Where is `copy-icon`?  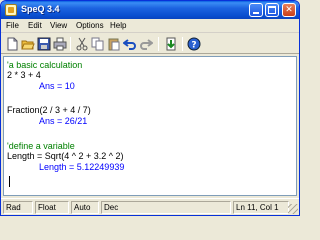 copy-icon is located at coordinates (98, 44).